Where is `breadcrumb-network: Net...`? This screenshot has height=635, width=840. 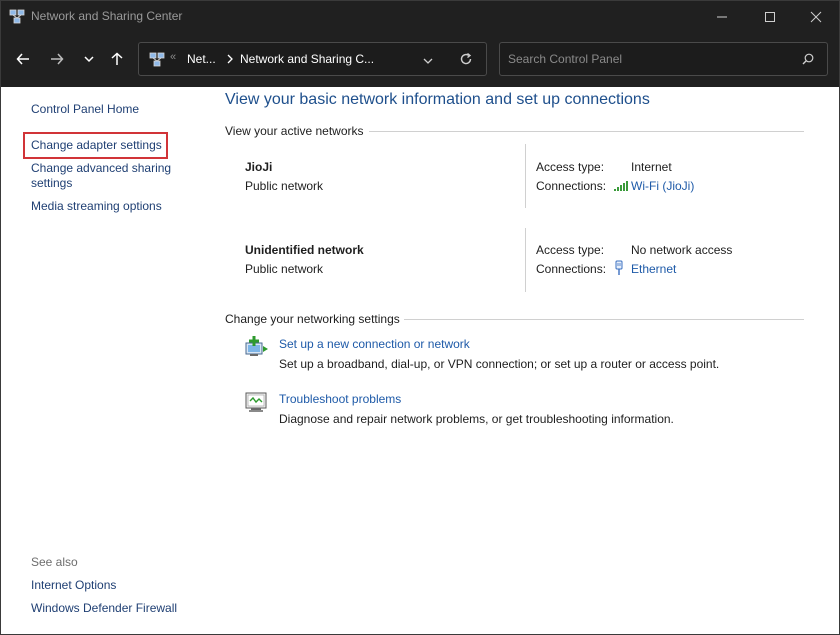 breadcrumb-network: Net... is located at coordinates (201, 59).